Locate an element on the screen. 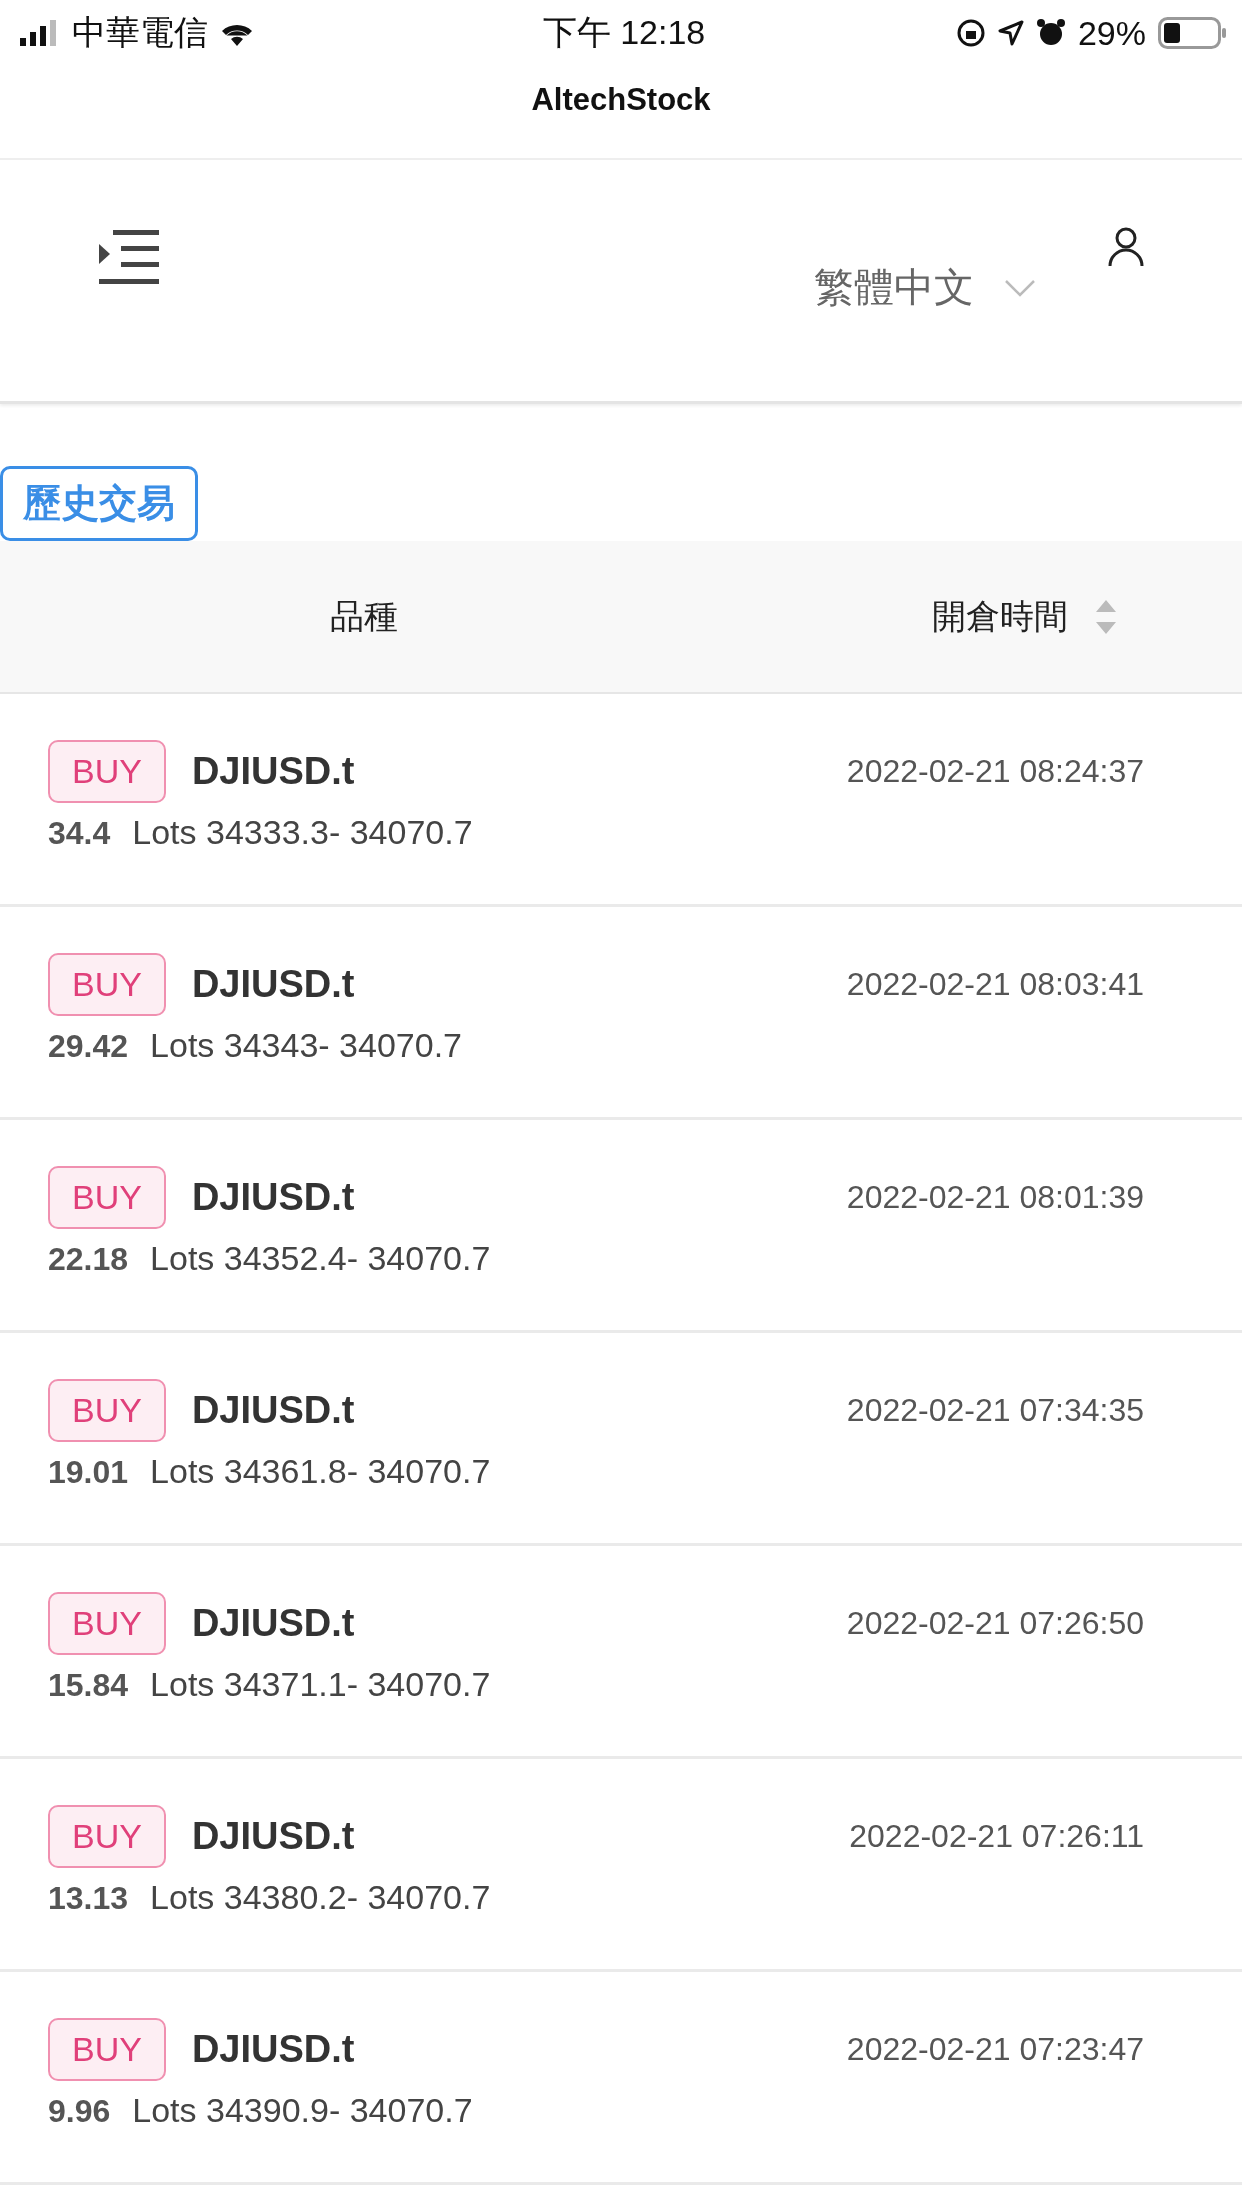 The height and width of the screenshot is (2208, 1242). trade-volume: 34.4 is located at coordinates (79, 833).